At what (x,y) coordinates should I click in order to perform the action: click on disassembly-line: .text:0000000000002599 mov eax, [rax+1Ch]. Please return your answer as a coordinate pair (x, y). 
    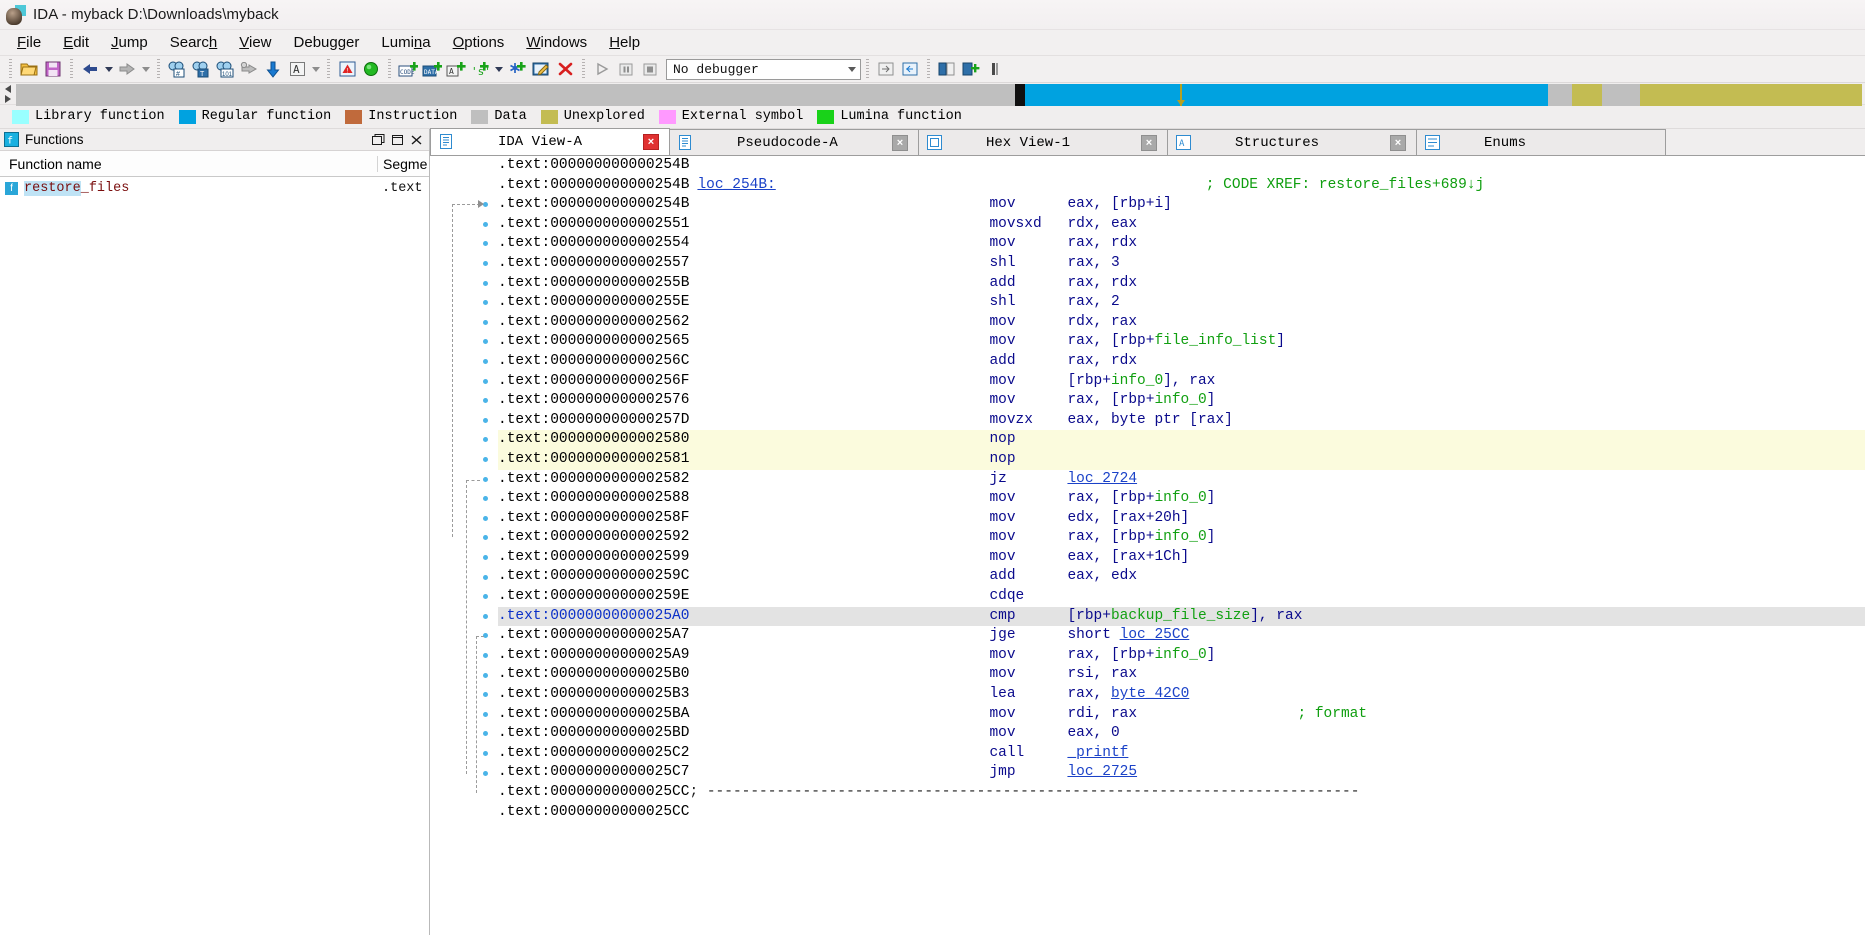
    Looking at the image, I should click on (1181, 558).